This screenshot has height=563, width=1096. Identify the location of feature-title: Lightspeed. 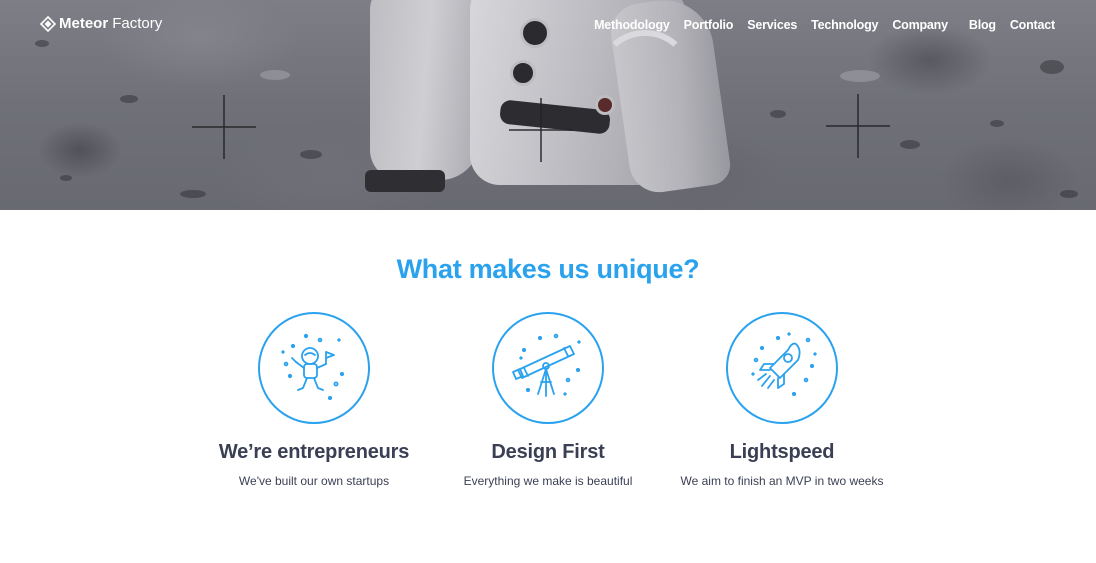
(782, 452).